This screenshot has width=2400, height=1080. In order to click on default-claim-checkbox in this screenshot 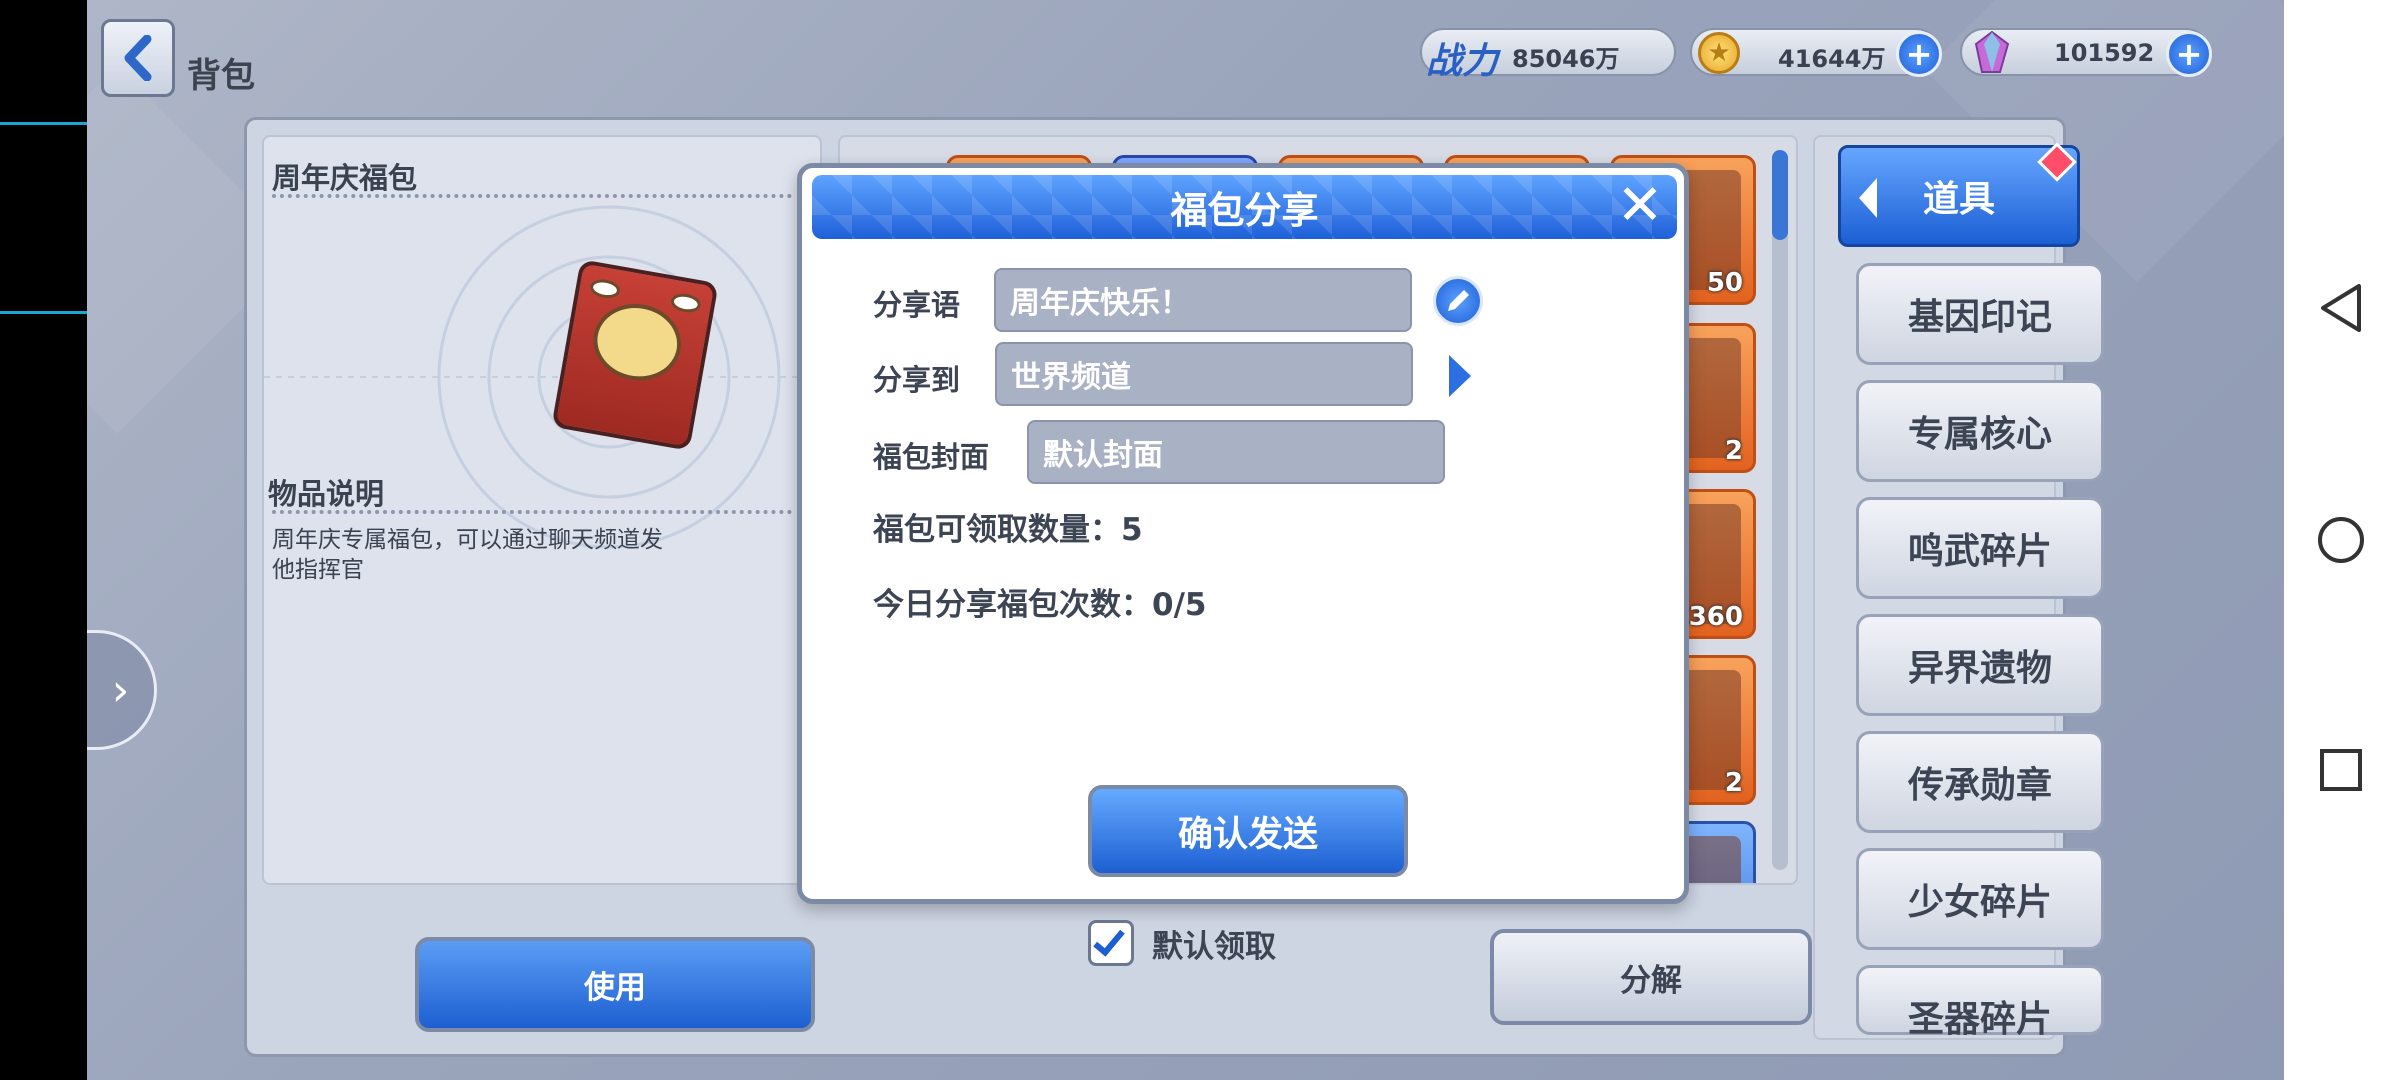, I will do `click(1111, 943)`.